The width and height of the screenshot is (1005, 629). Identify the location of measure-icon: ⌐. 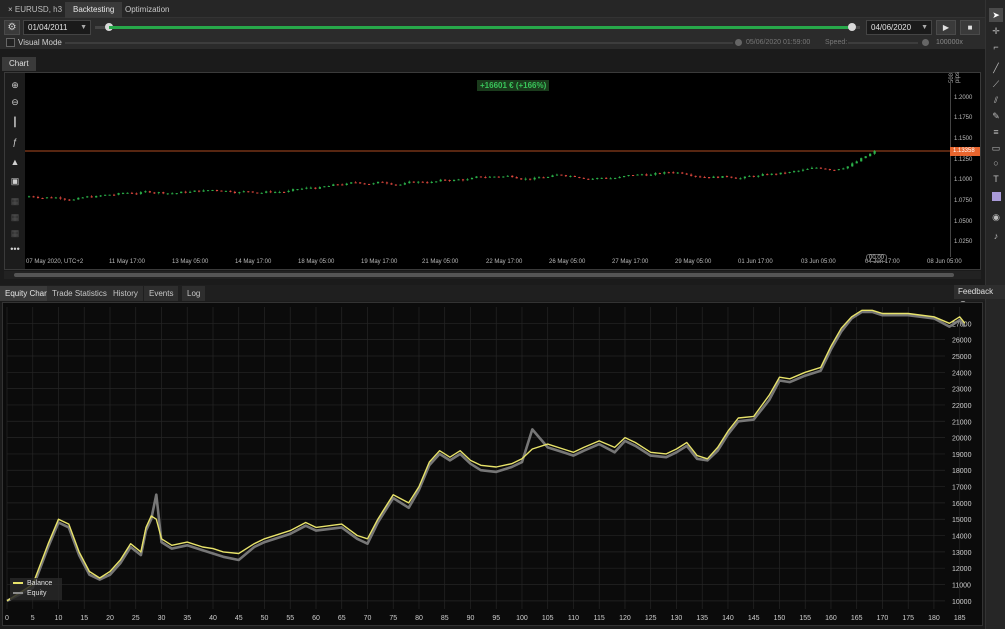
(996, 47).